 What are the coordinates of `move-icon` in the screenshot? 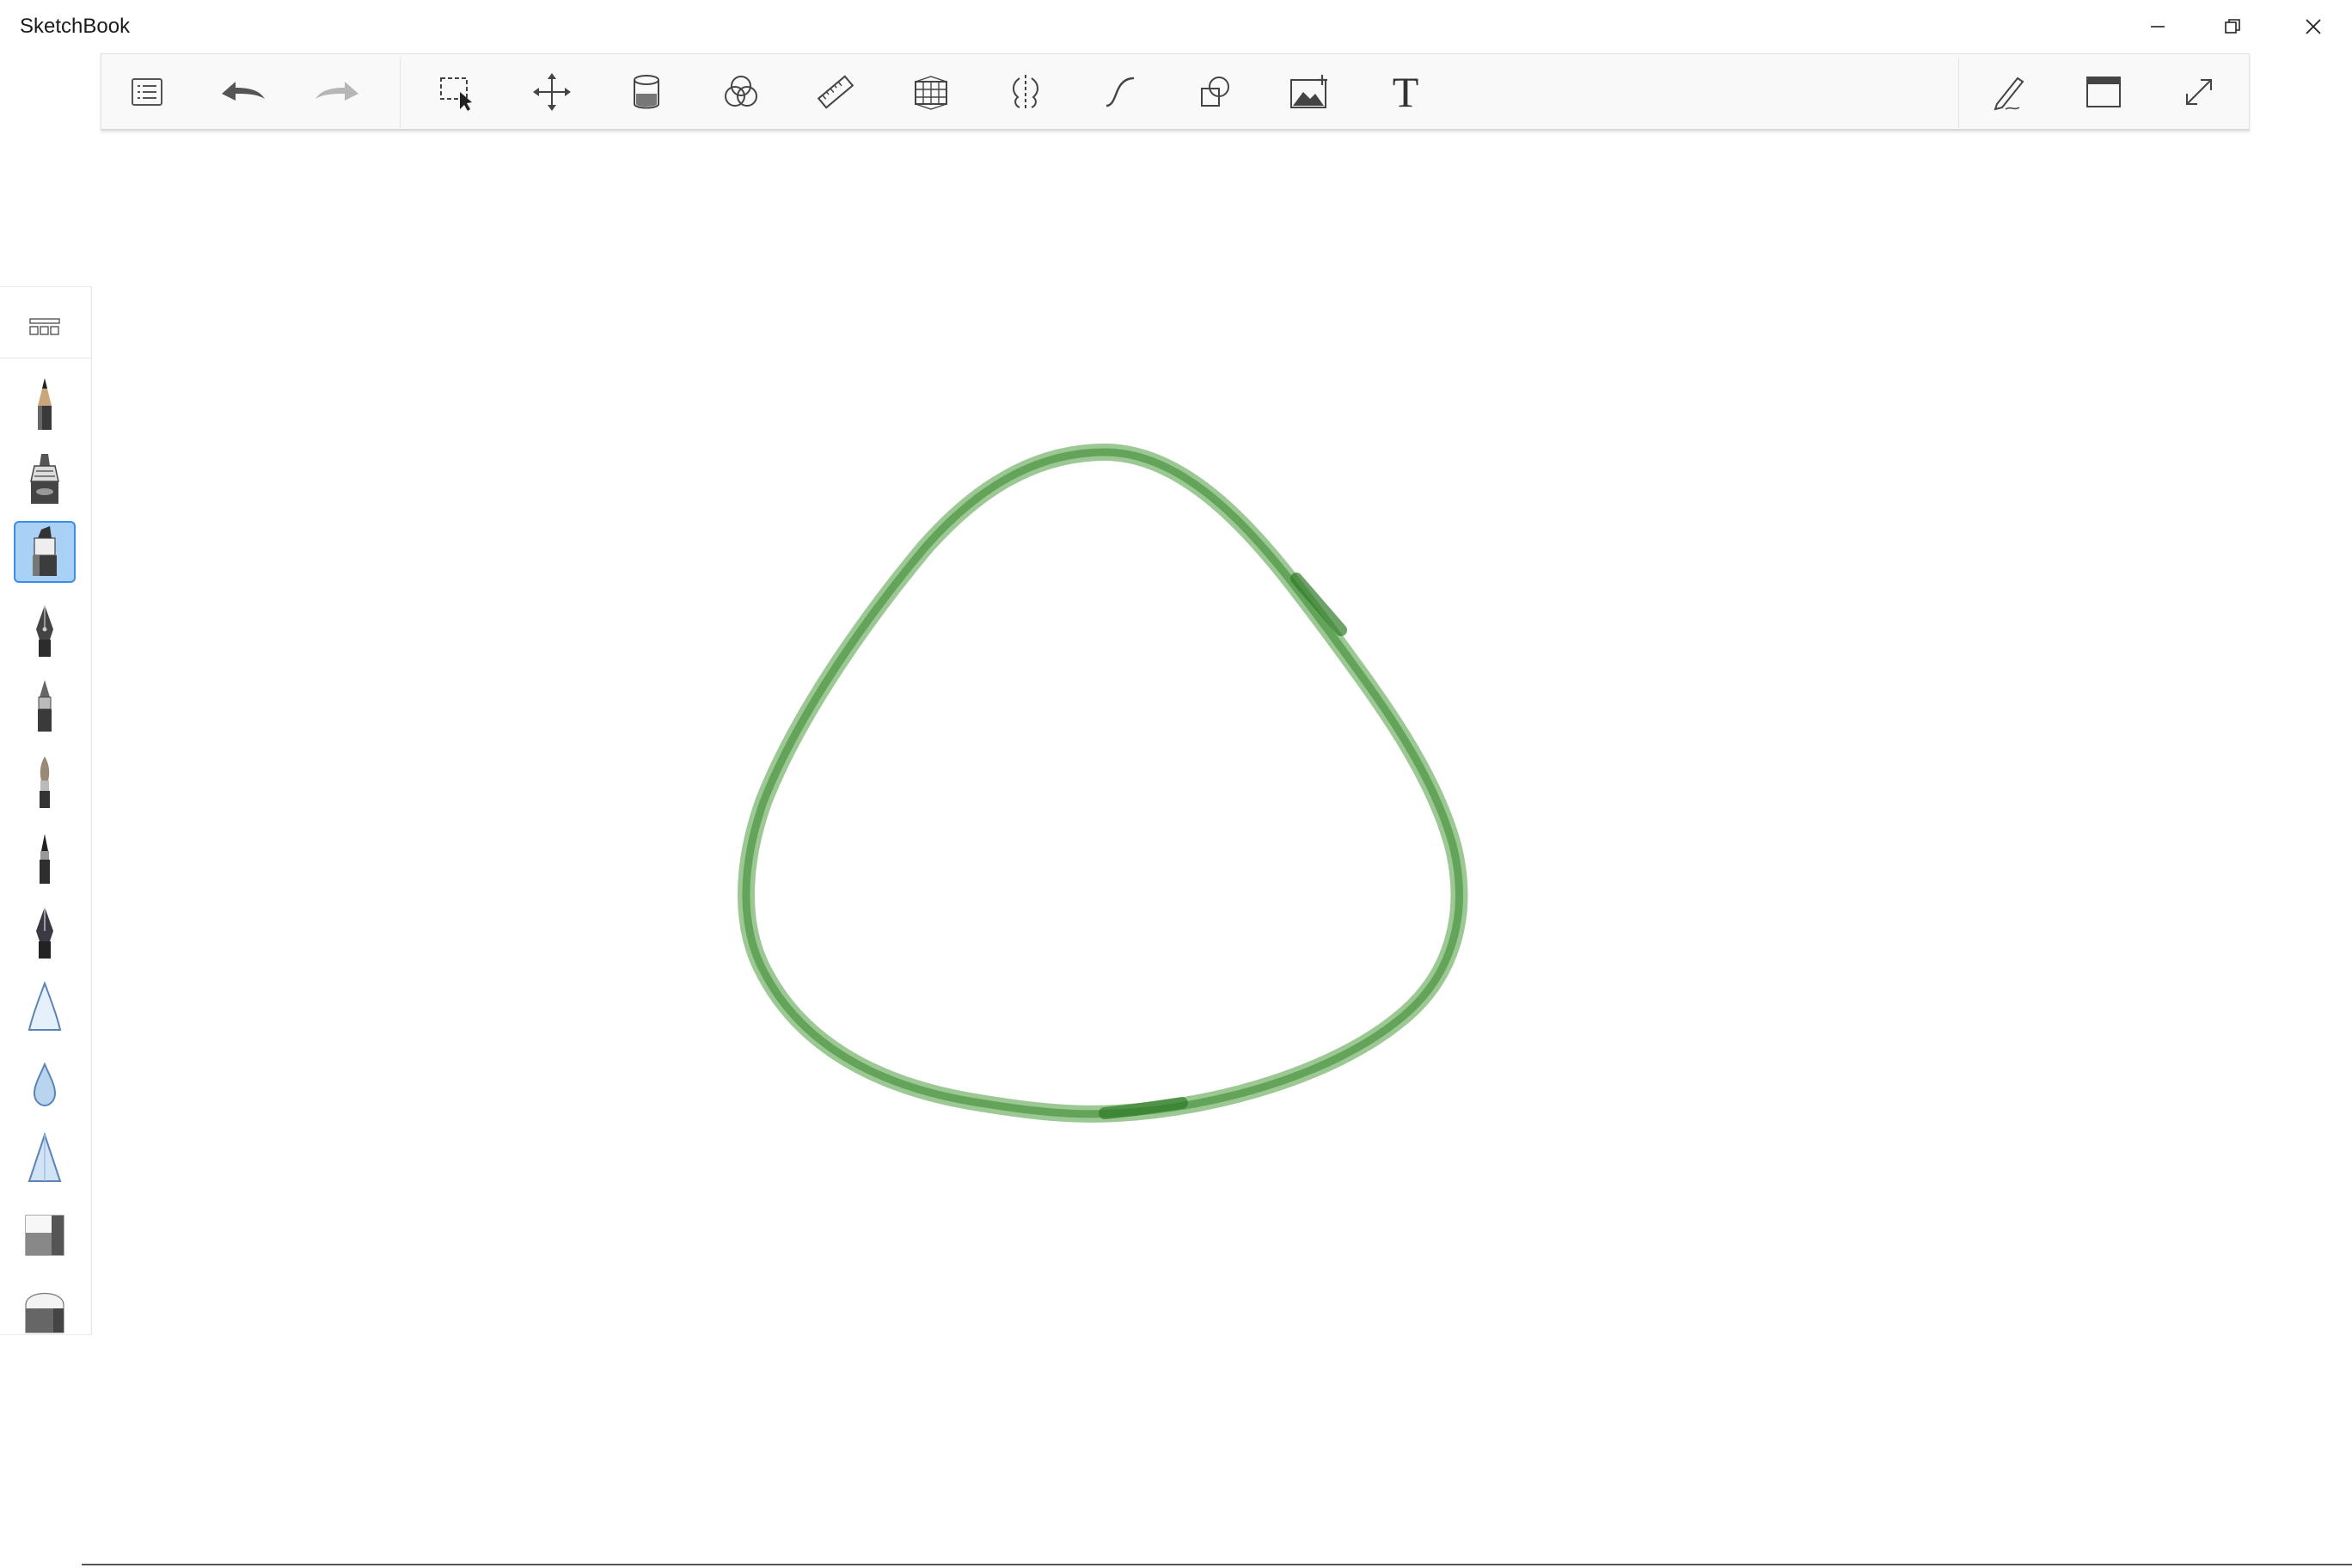 It's located at (552, 92).